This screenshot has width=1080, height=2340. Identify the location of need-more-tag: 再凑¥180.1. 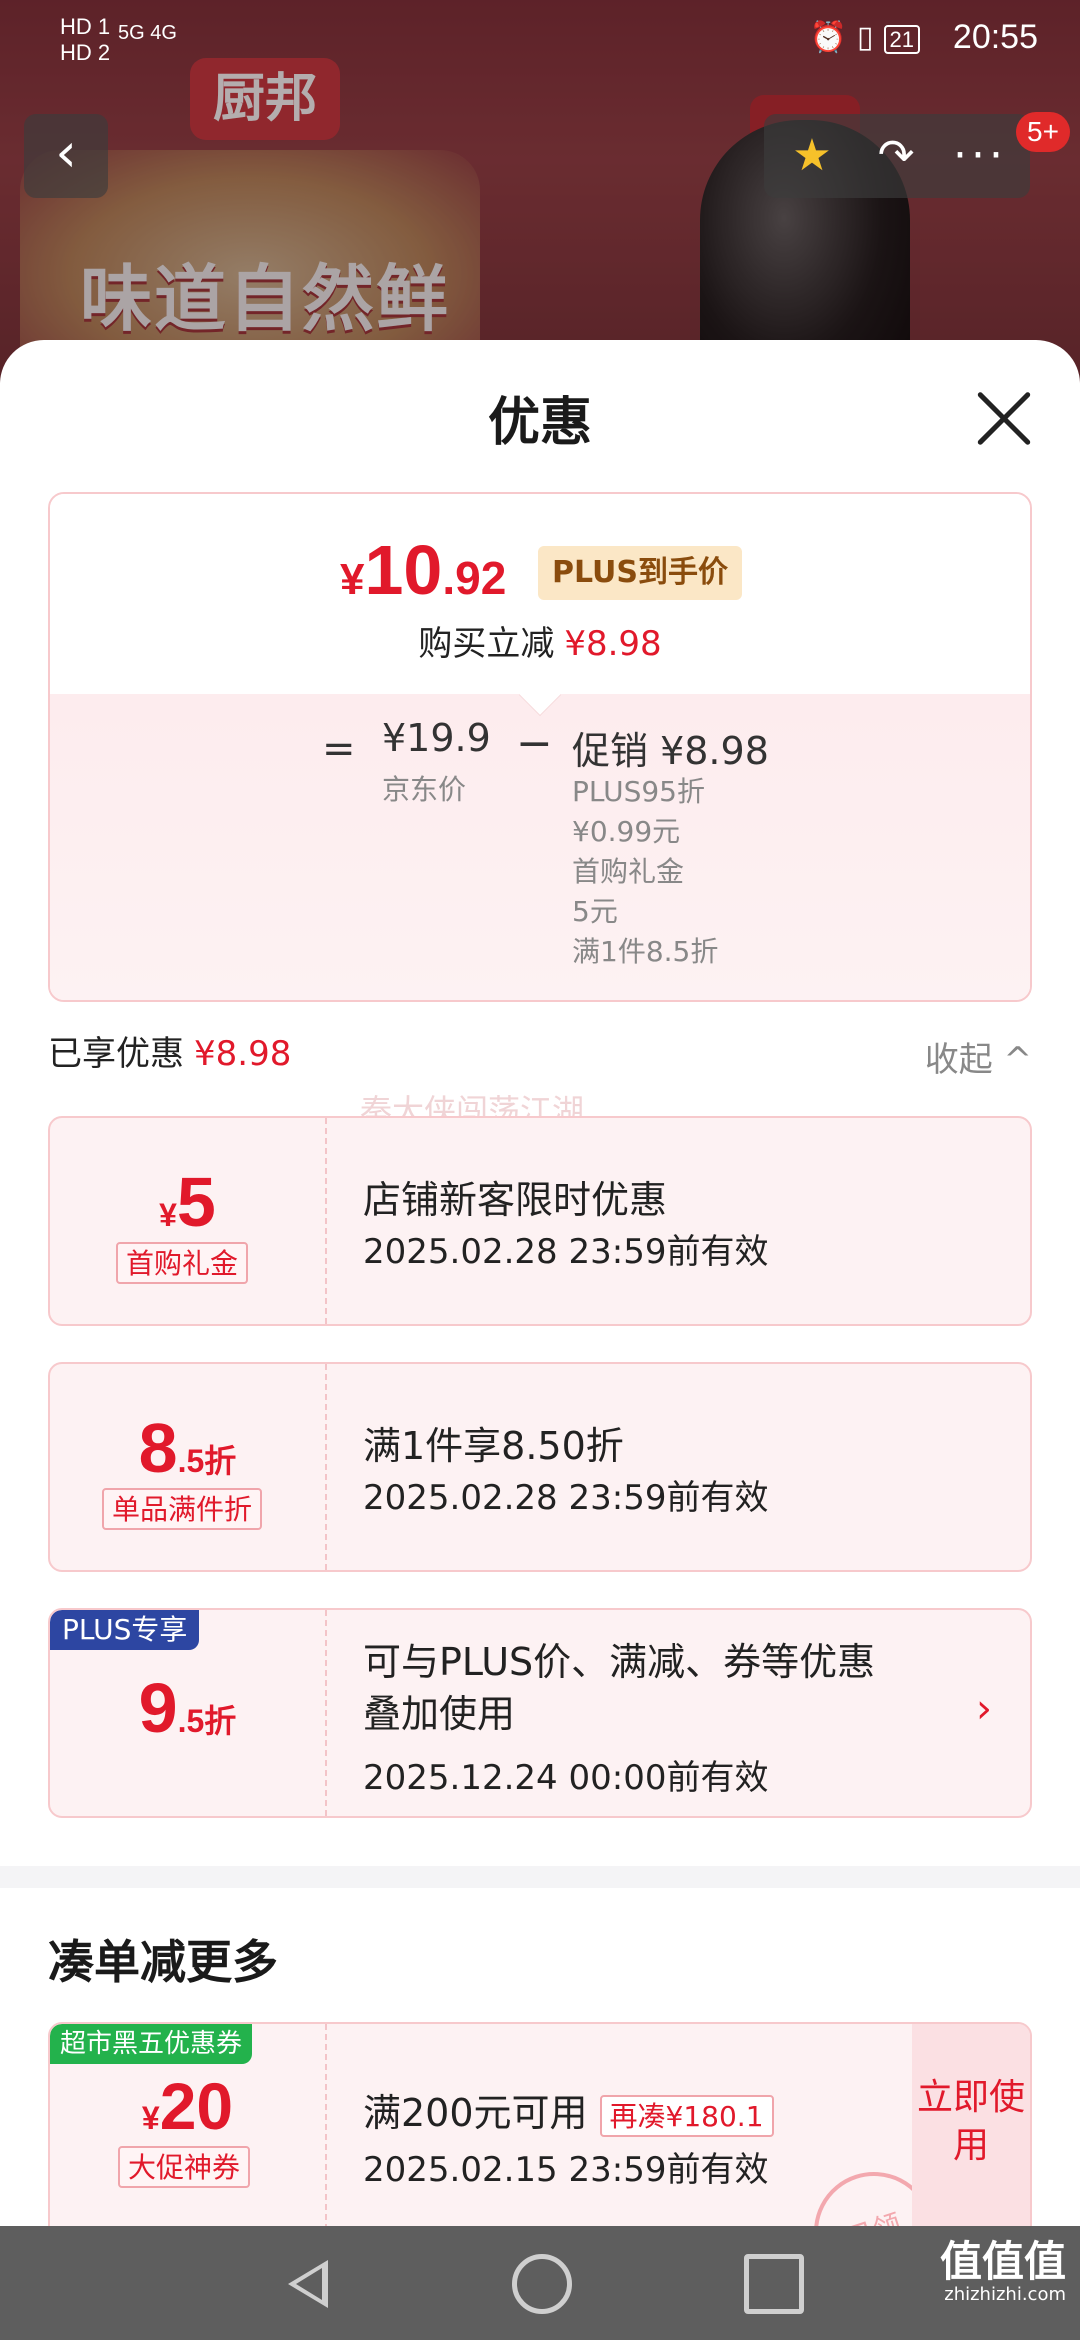
(686, 2115).